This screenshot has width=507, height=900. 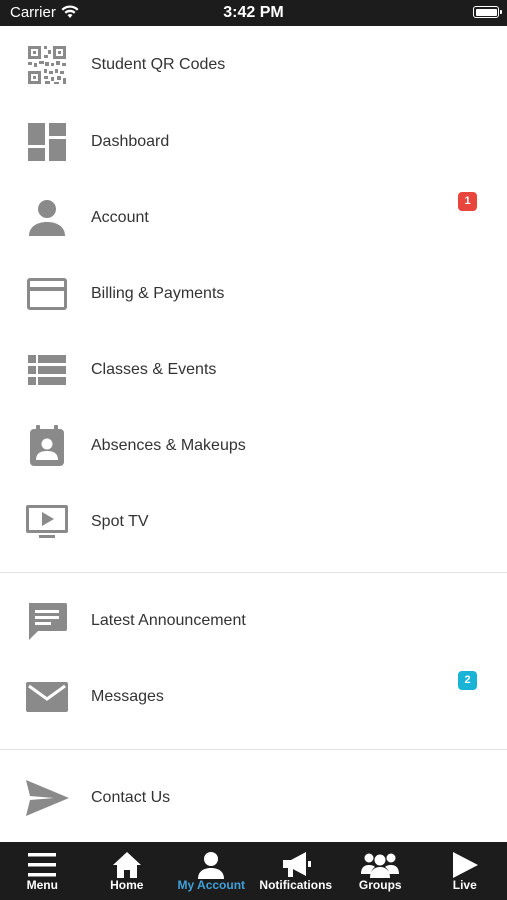 I want to click on tab-label: Groups, so click(x=380, y=885).